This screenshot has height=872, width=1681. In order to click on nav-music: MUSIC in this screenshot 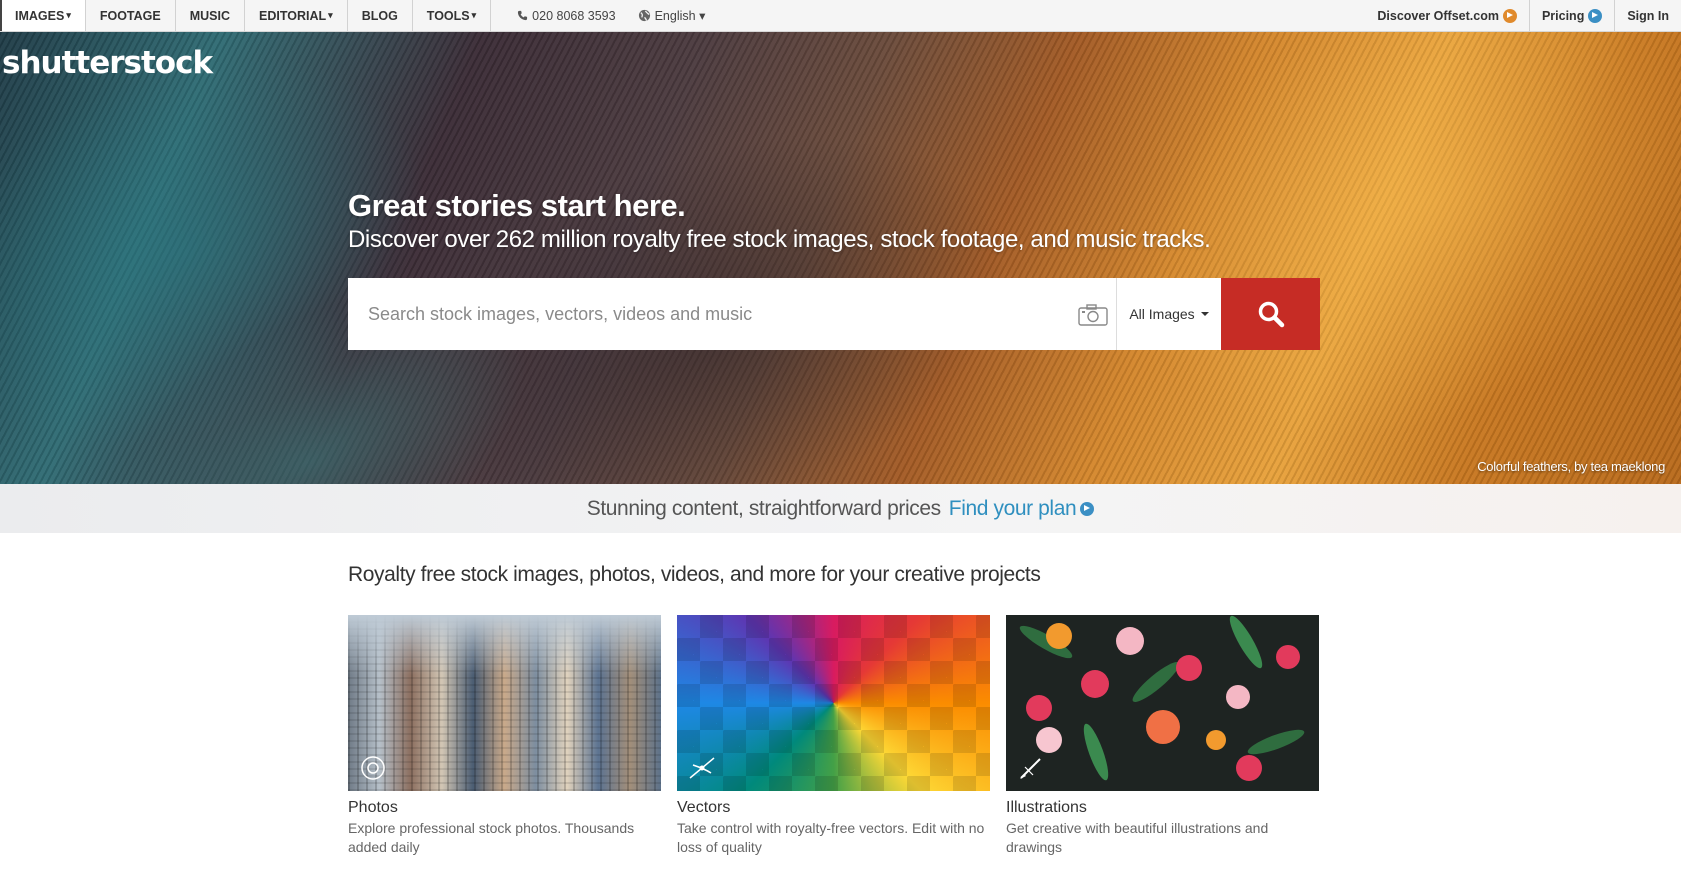, I will do `click(211, 15)`.